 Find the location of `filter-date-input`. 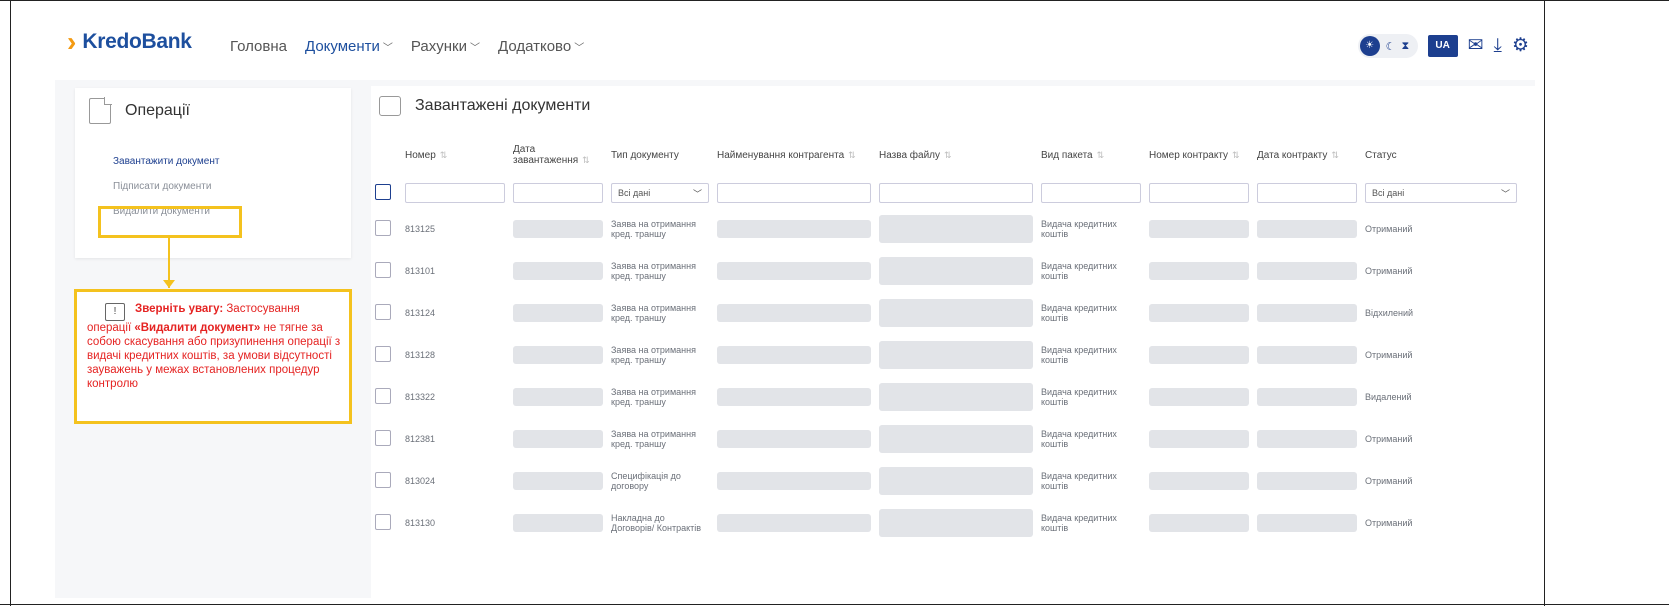

filter-date-input is located at coordinates (558, 193).